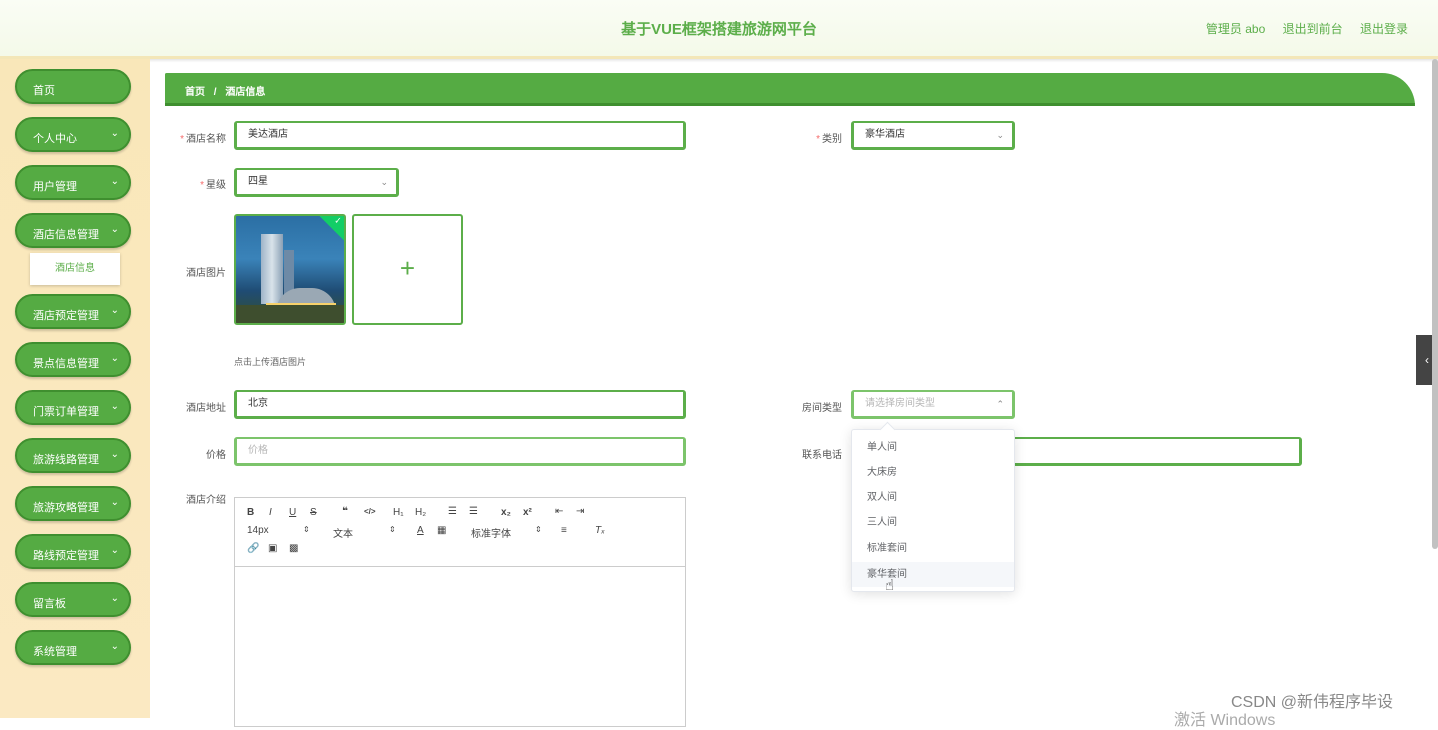 The height and width of the screenshot is (730, 1438). Describe the element at coordinates (900, 403) in the screenshot. I see `room-type-placeholder: 请选择房间类型` at that location.